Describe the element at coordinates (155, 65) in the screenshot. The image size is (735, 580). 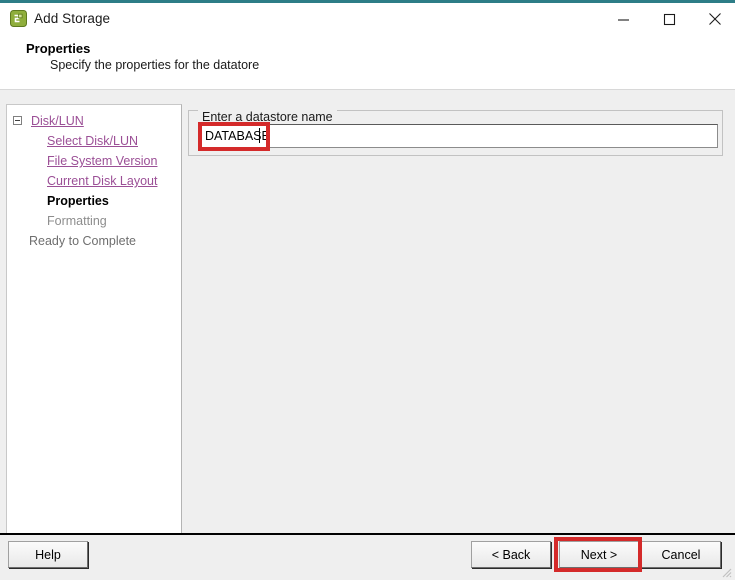
I see `page-subtitle: Specify the properties for the datatore` at that location.